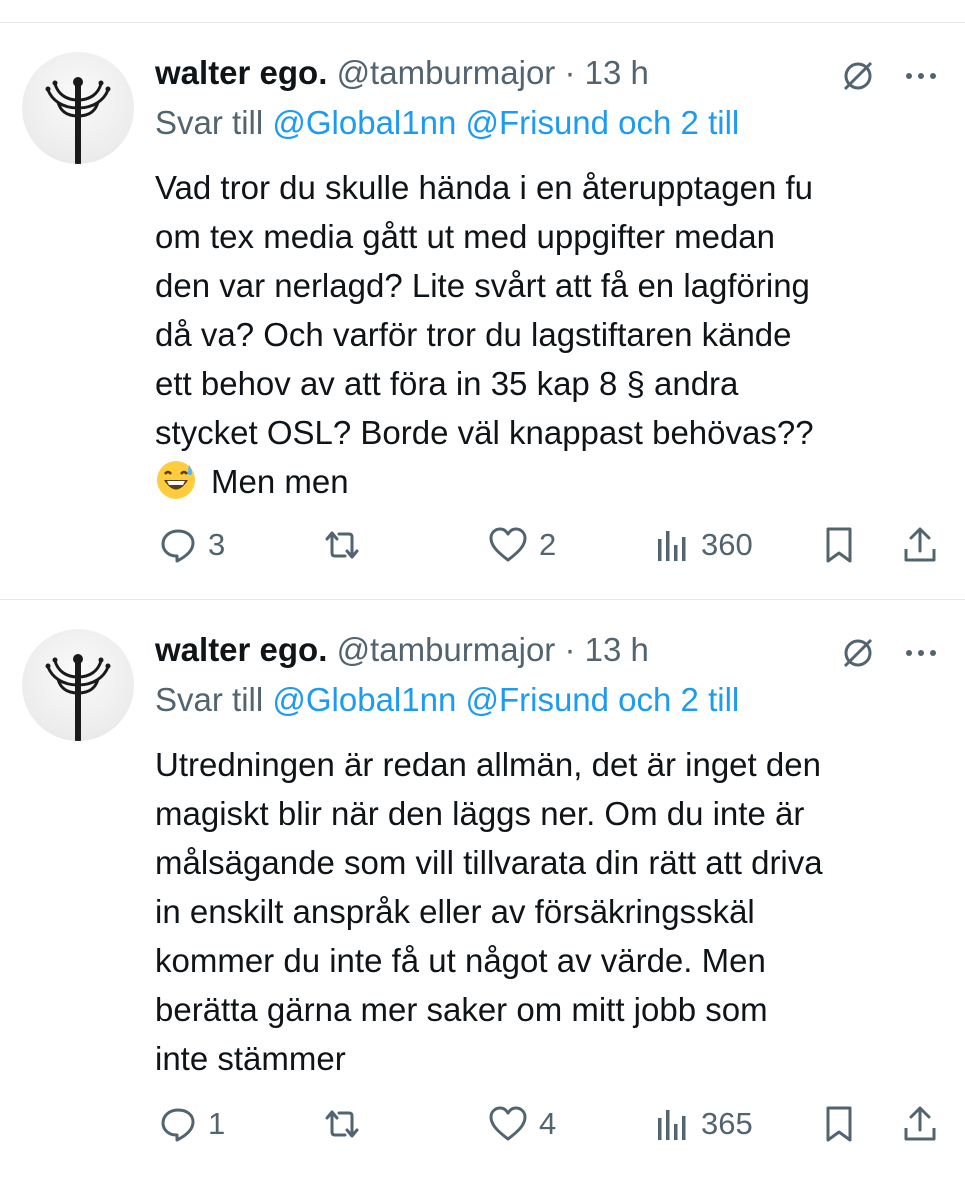  I want to click on like-button: 4, so click(521, 1124).